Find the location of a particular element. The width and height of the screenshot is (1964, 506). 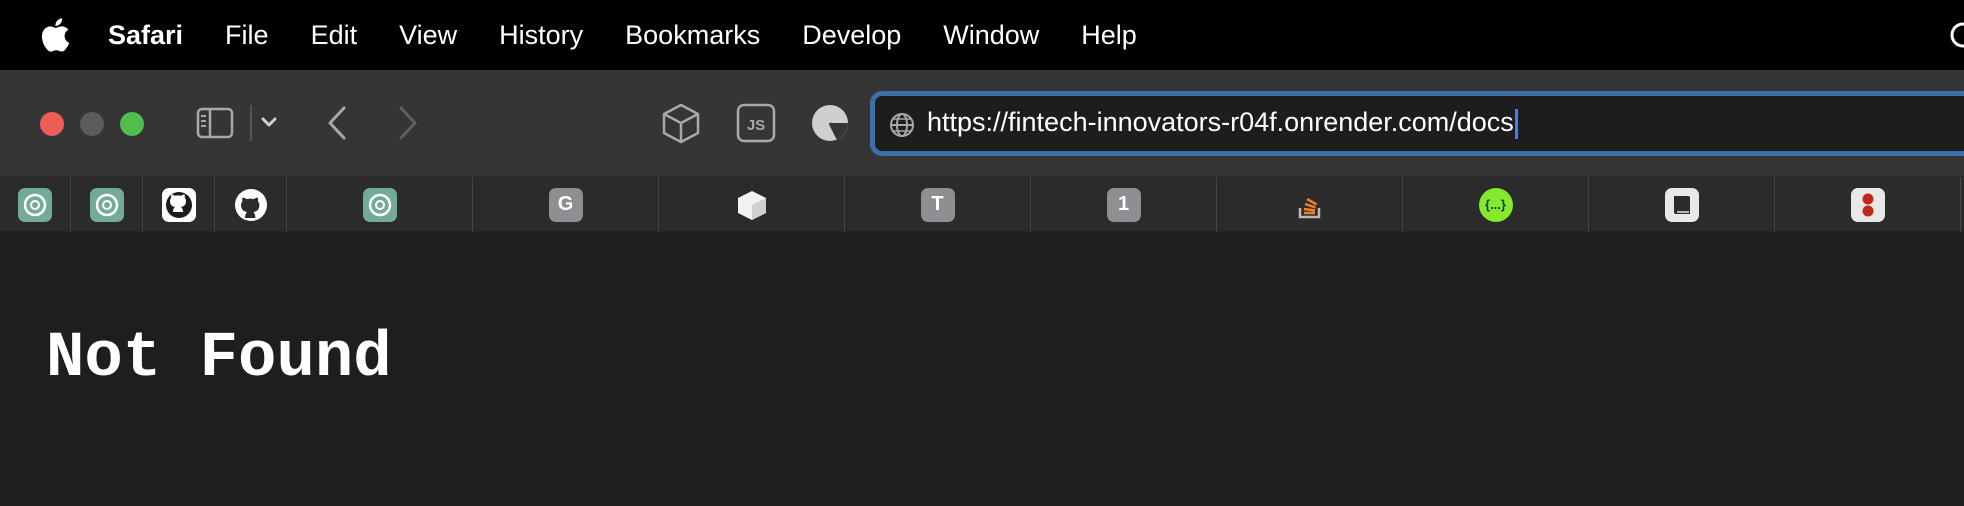

js-extension-icon: JS is located at coordinates (756, 123).